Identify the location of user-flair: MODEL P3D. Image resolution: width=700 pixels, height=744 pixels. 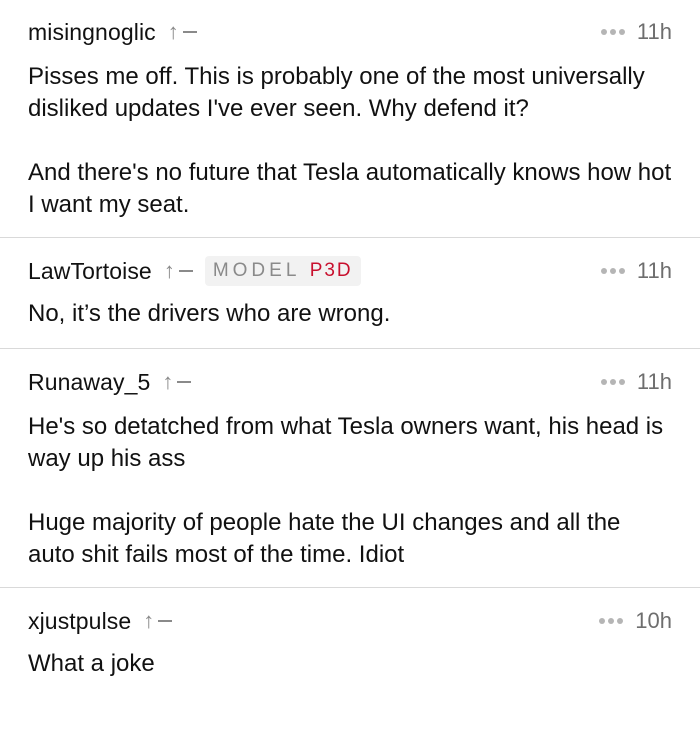
(282, 271).